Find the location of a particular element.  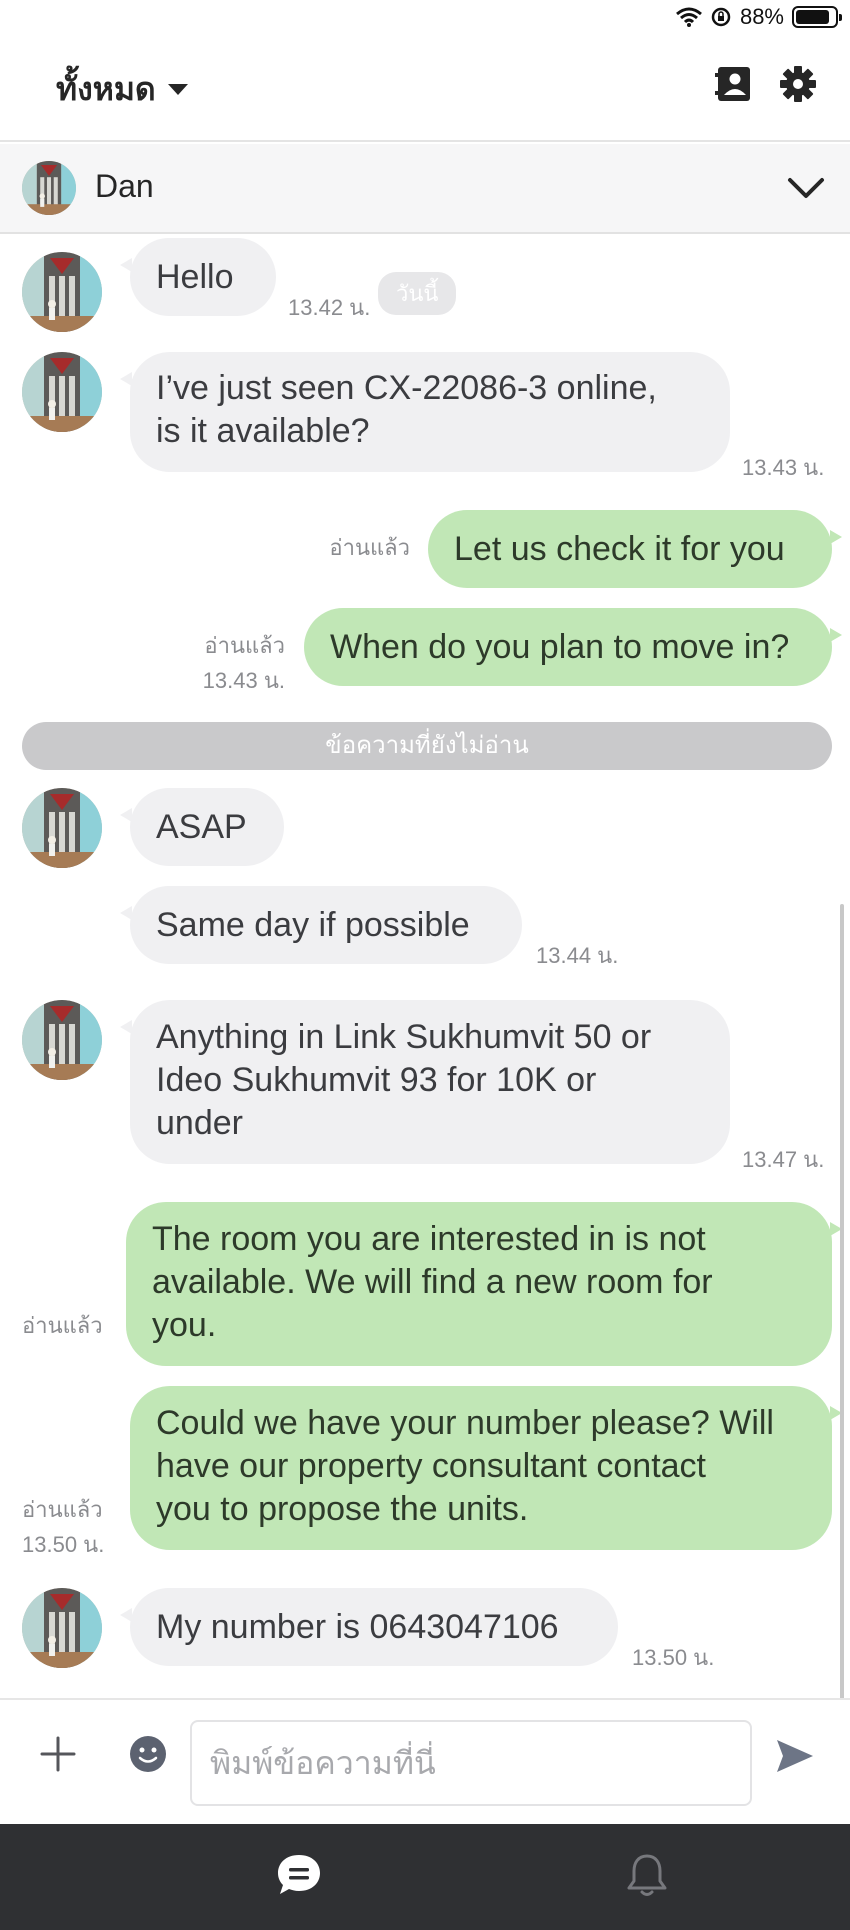

message-time: 13.44 น. is located at coordinates (577, 955).